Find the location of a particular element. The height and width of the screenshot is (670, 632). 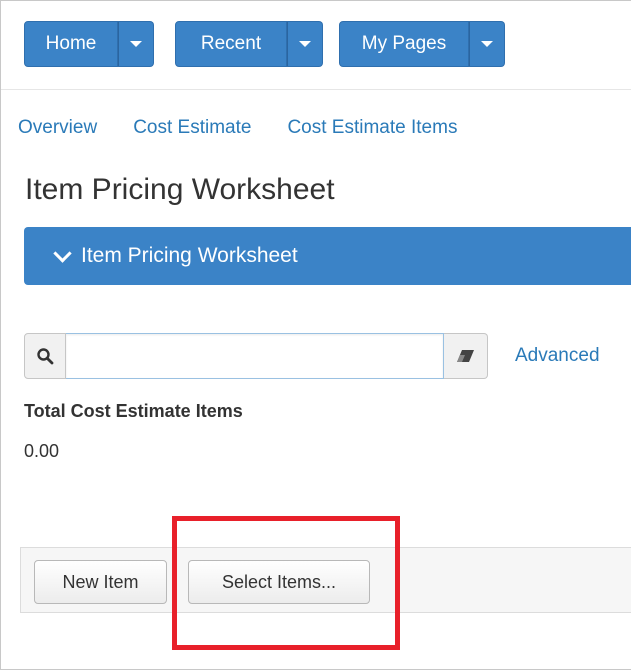

total-label: Total Cost Estimate Items is located at coordinates (133, 411).